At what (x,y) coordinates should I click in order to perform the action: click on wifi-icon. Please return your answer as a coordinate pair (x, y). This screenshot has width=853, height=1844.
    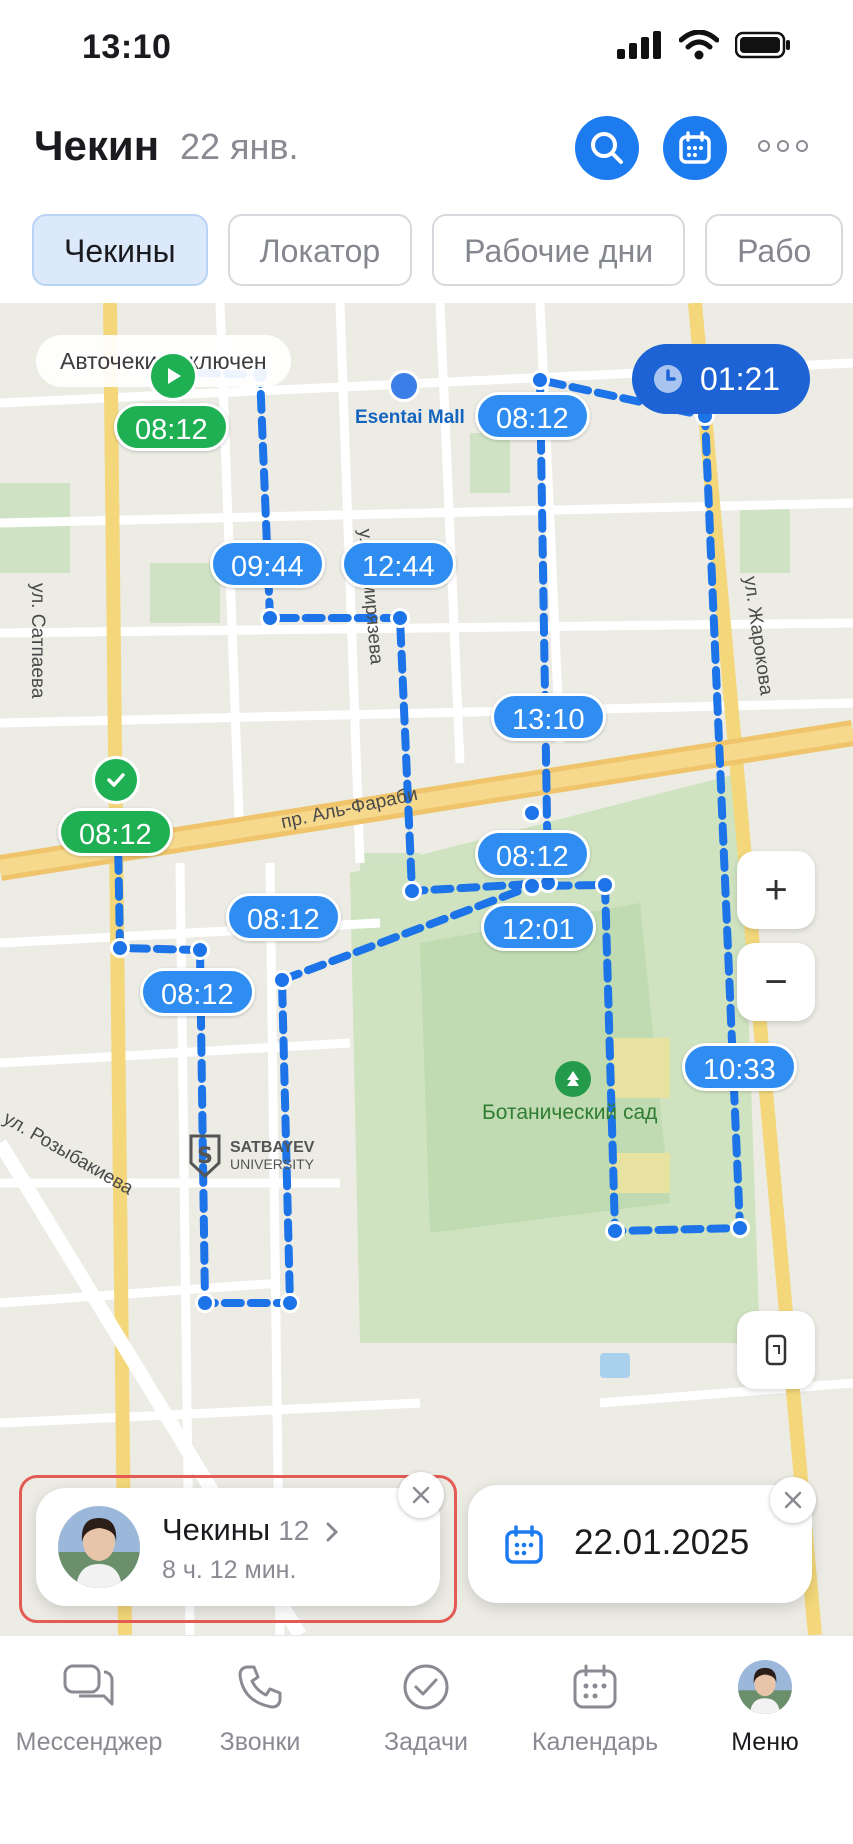
    Looking at the image, I should click on (699, 45).